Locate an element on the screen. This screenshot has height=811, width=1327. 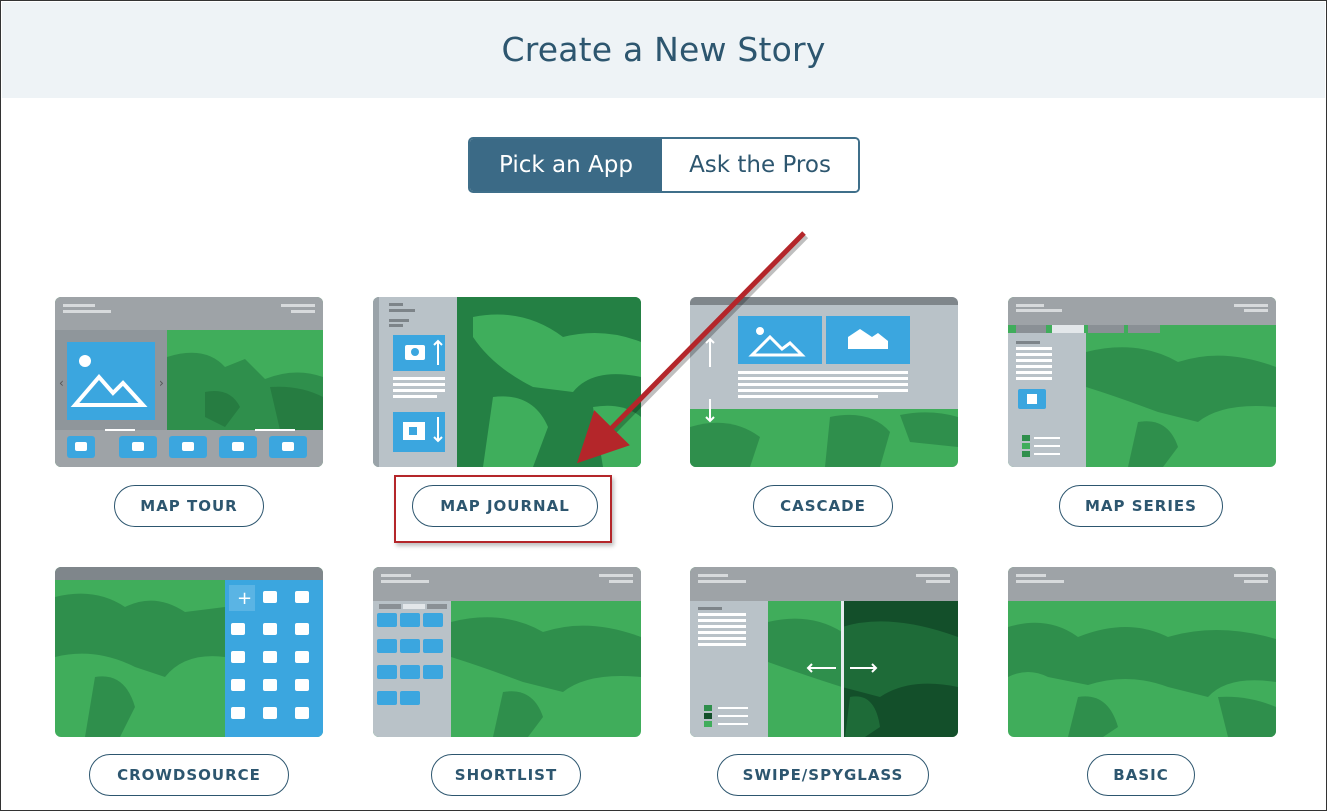
crowdsource-button: CROWDSOURCE is located at coordinates (189, 775).